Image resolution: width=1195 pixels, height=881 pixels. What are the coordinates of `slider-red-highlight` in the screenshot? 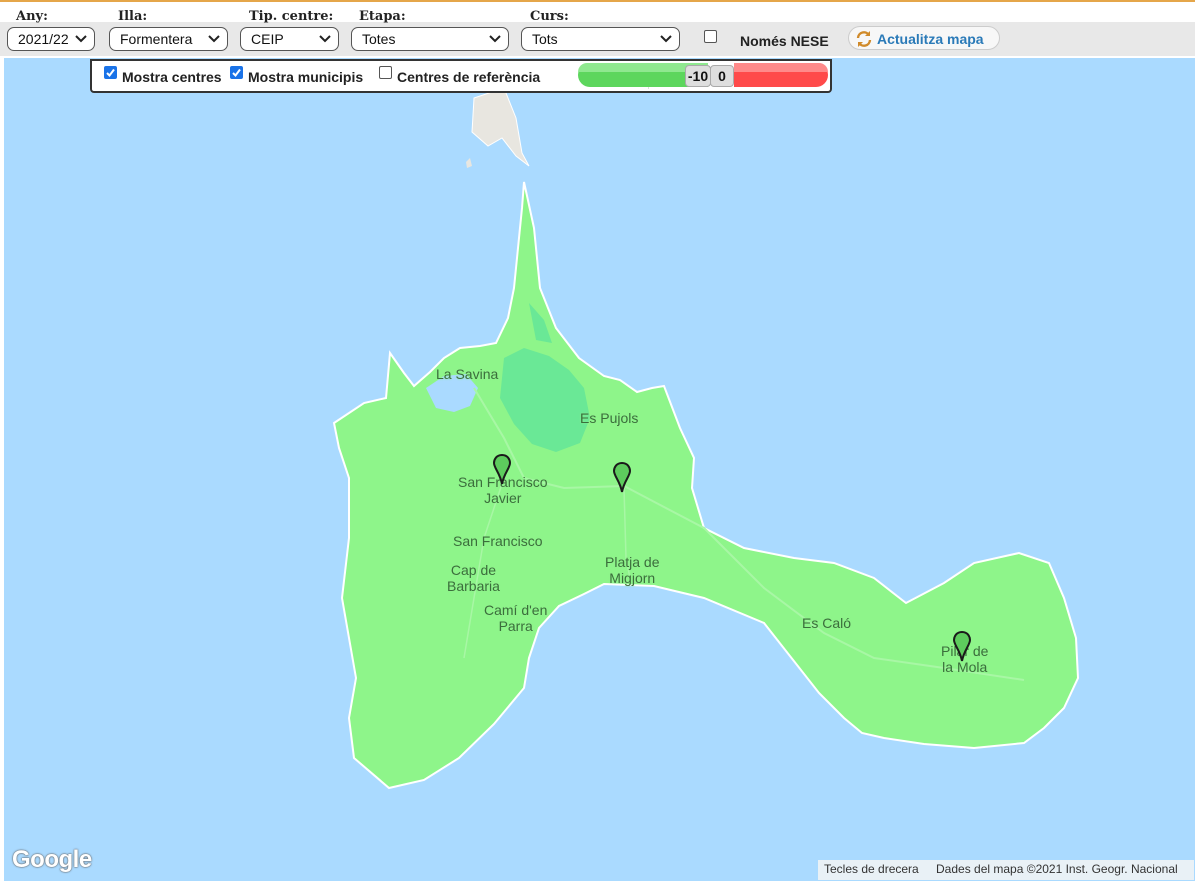 It's located at (781, 67).